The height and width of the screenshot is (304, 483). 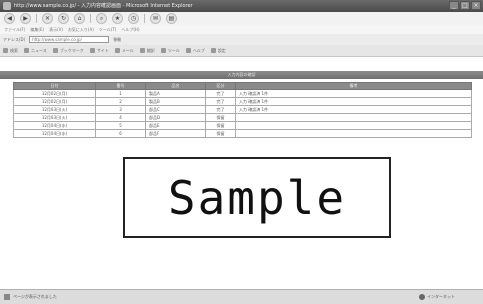 What do you see at coordinates (130, 30) in the screenshot?
I see `menu-help: ヘルプ(H)` at bounding box center [130, 30].